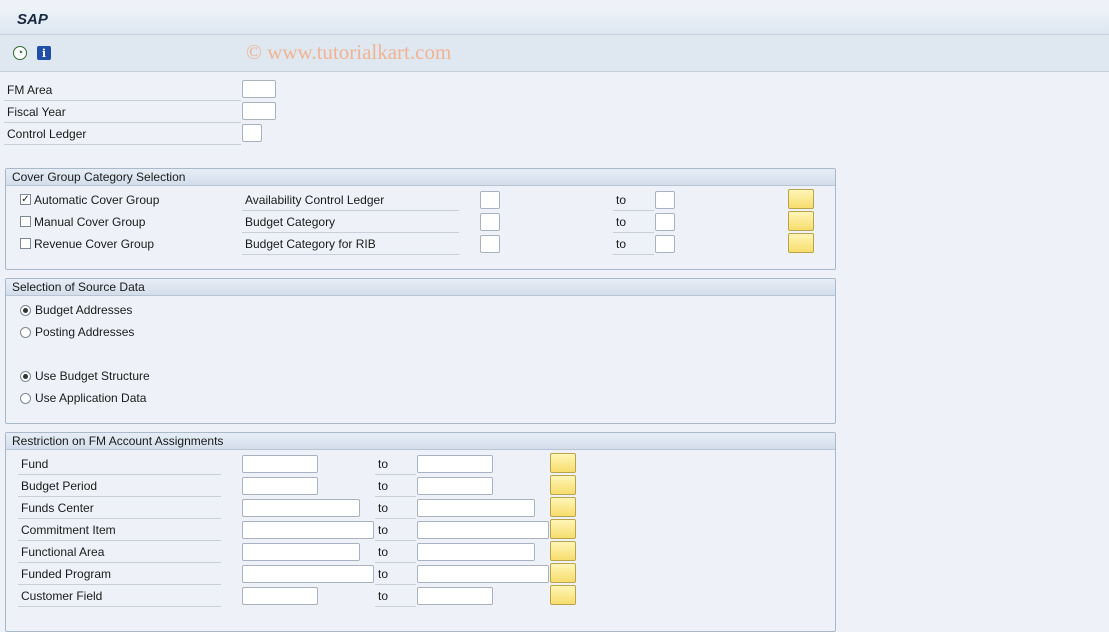 The width and height of the screenshot is (1109, 632). I want to click on cover-group-section-title: Cover Group Category Selection, so click(420, 177).